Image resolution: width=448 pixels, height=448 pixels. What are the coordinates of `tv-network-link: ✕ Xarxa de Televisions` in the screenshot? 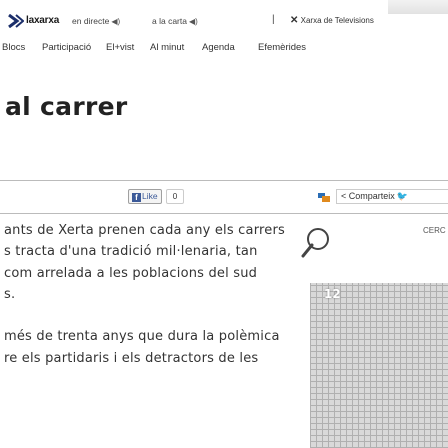 It's located at (332, 20).